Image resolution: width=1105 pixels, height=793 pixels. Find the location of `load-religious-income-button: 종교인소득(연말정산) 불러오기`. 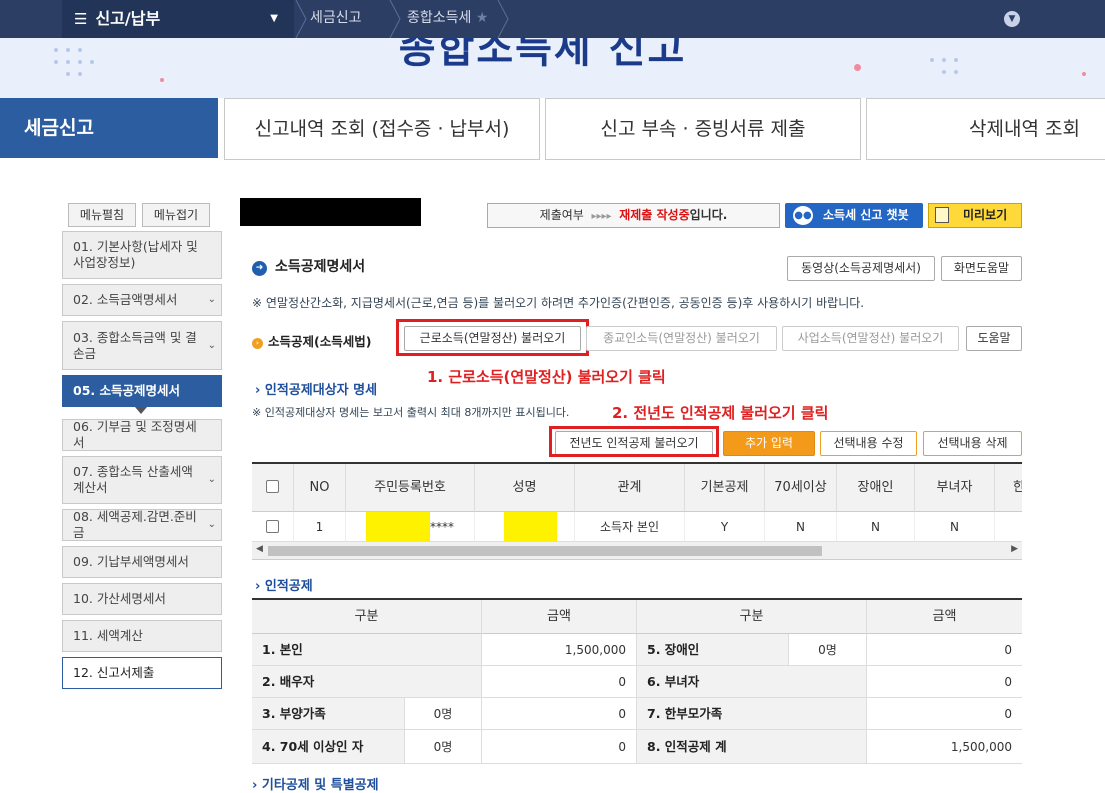

load-religious-income-button: 종교인소득(연말정산) 불러오기 is located at coordinates (681, 338).